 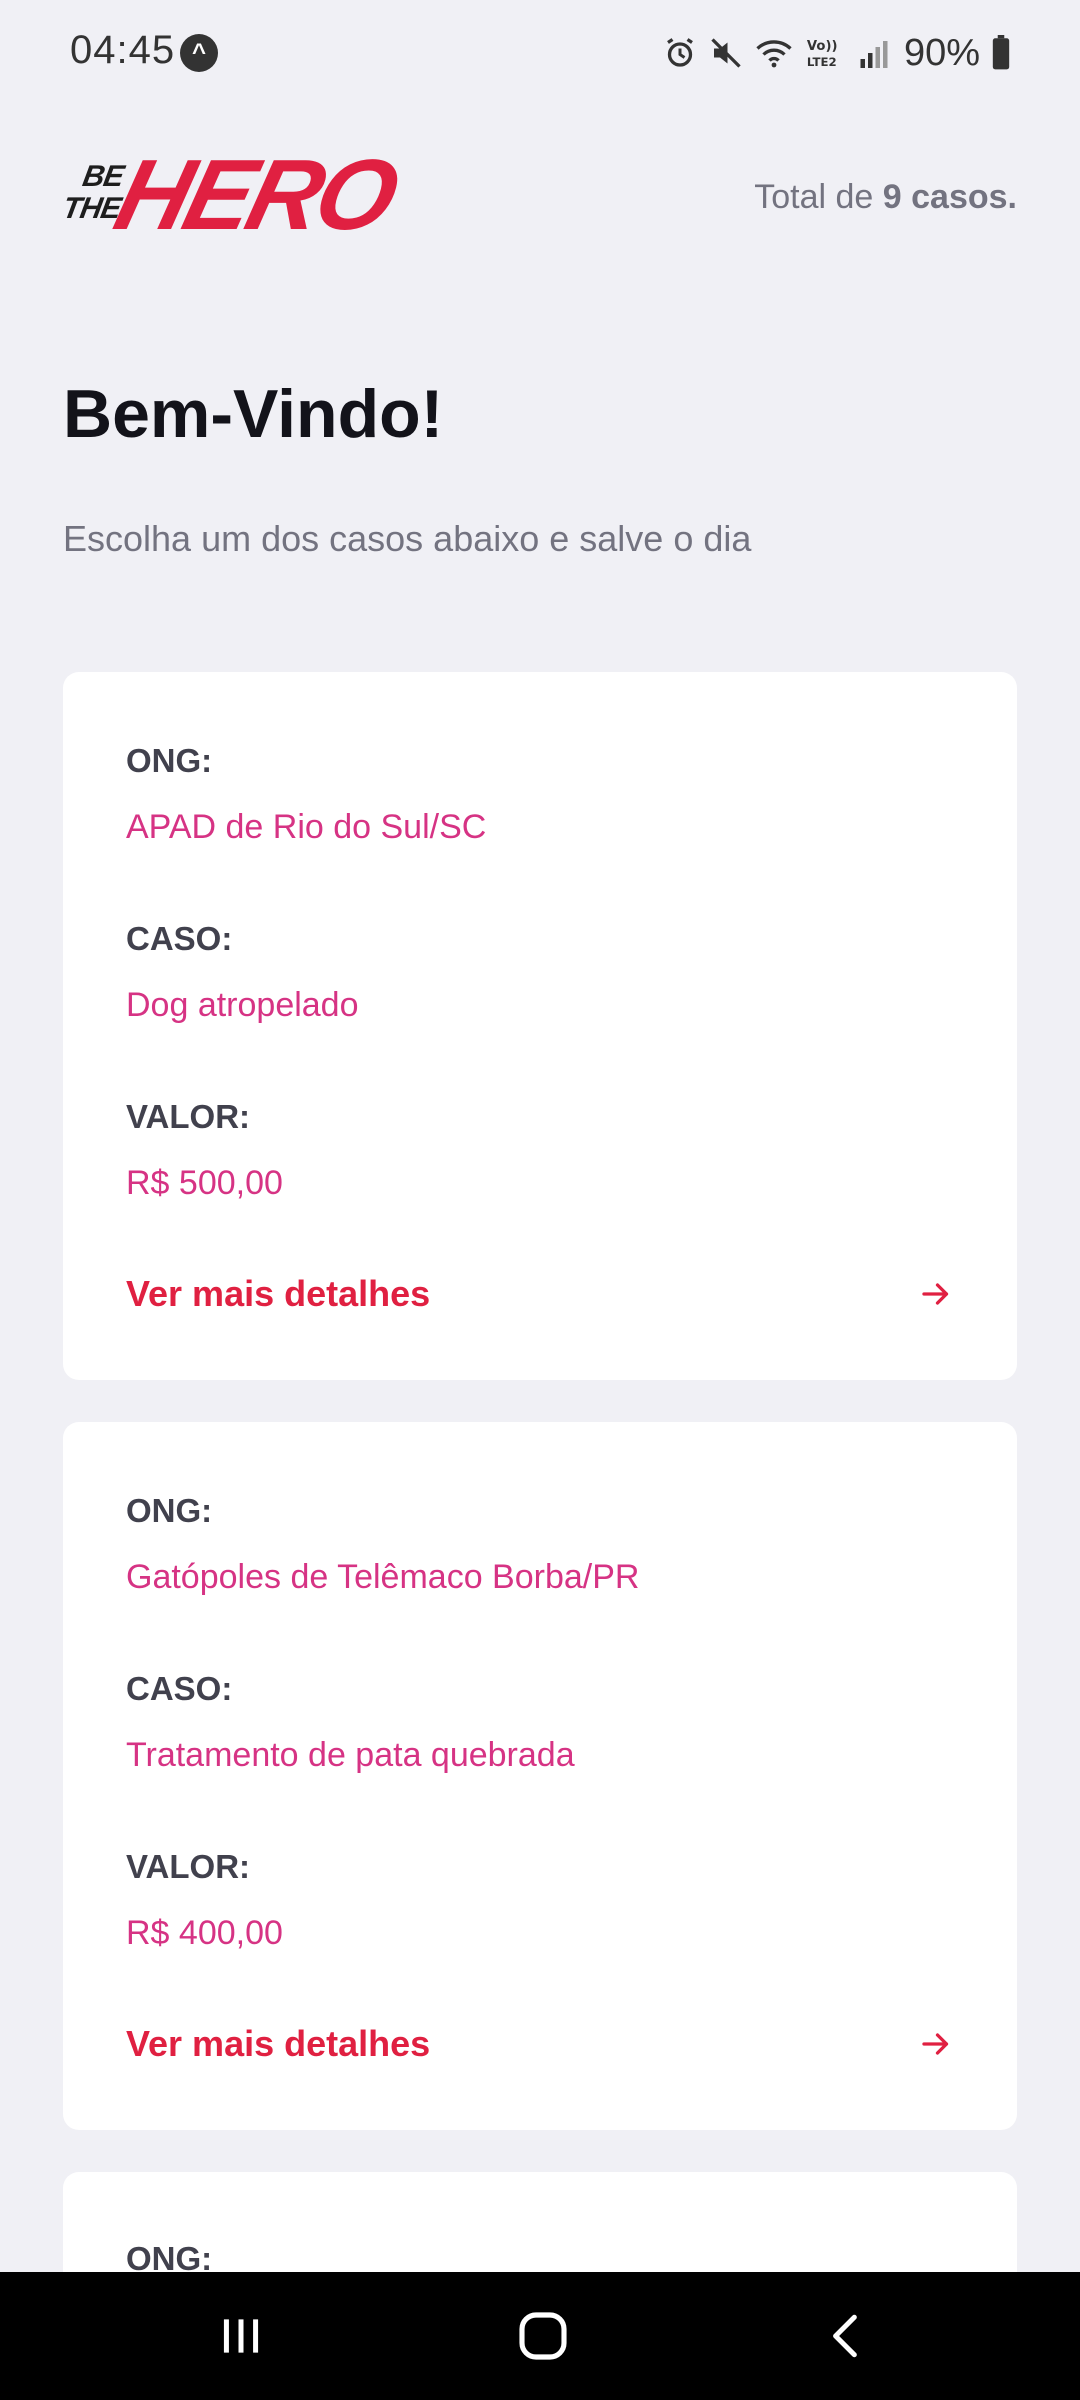 What do you see at coordinates (726, 53) in the screenshot?
I see `mute-icon` at bounding box center [726, 53].